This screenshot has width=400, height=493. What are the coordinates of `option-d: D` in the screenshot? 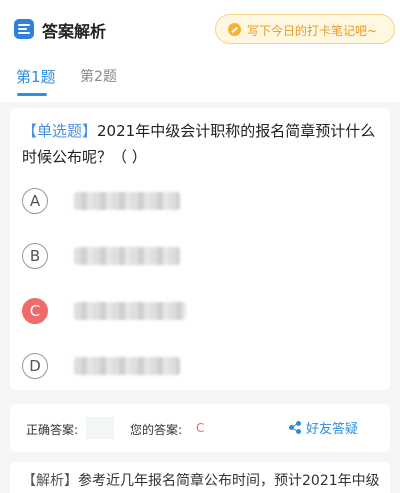 It's located at (112, 367).